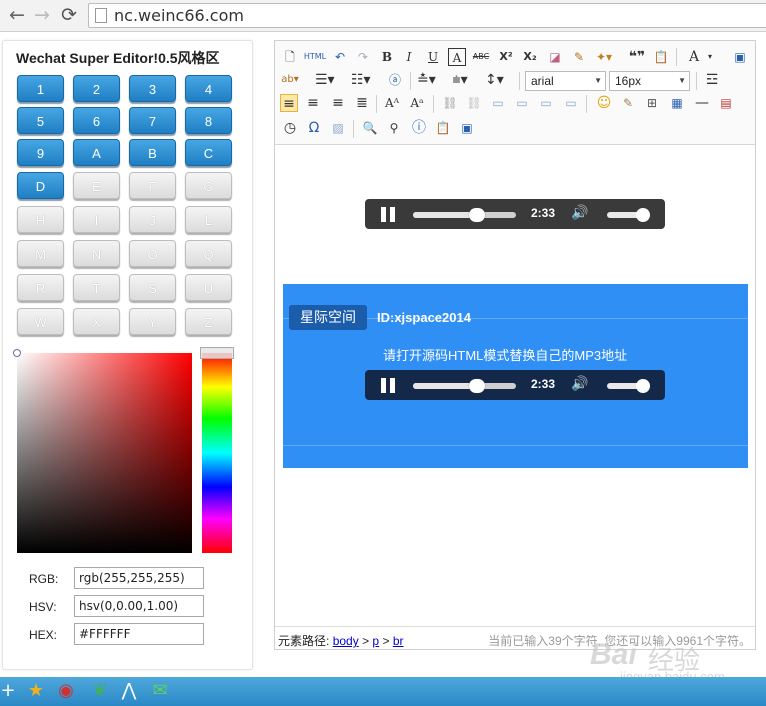  What do you see at coordinates (315, 57) in the screenshot?
I see `html-source-icon: HTML` at bounding box center [315, 57].